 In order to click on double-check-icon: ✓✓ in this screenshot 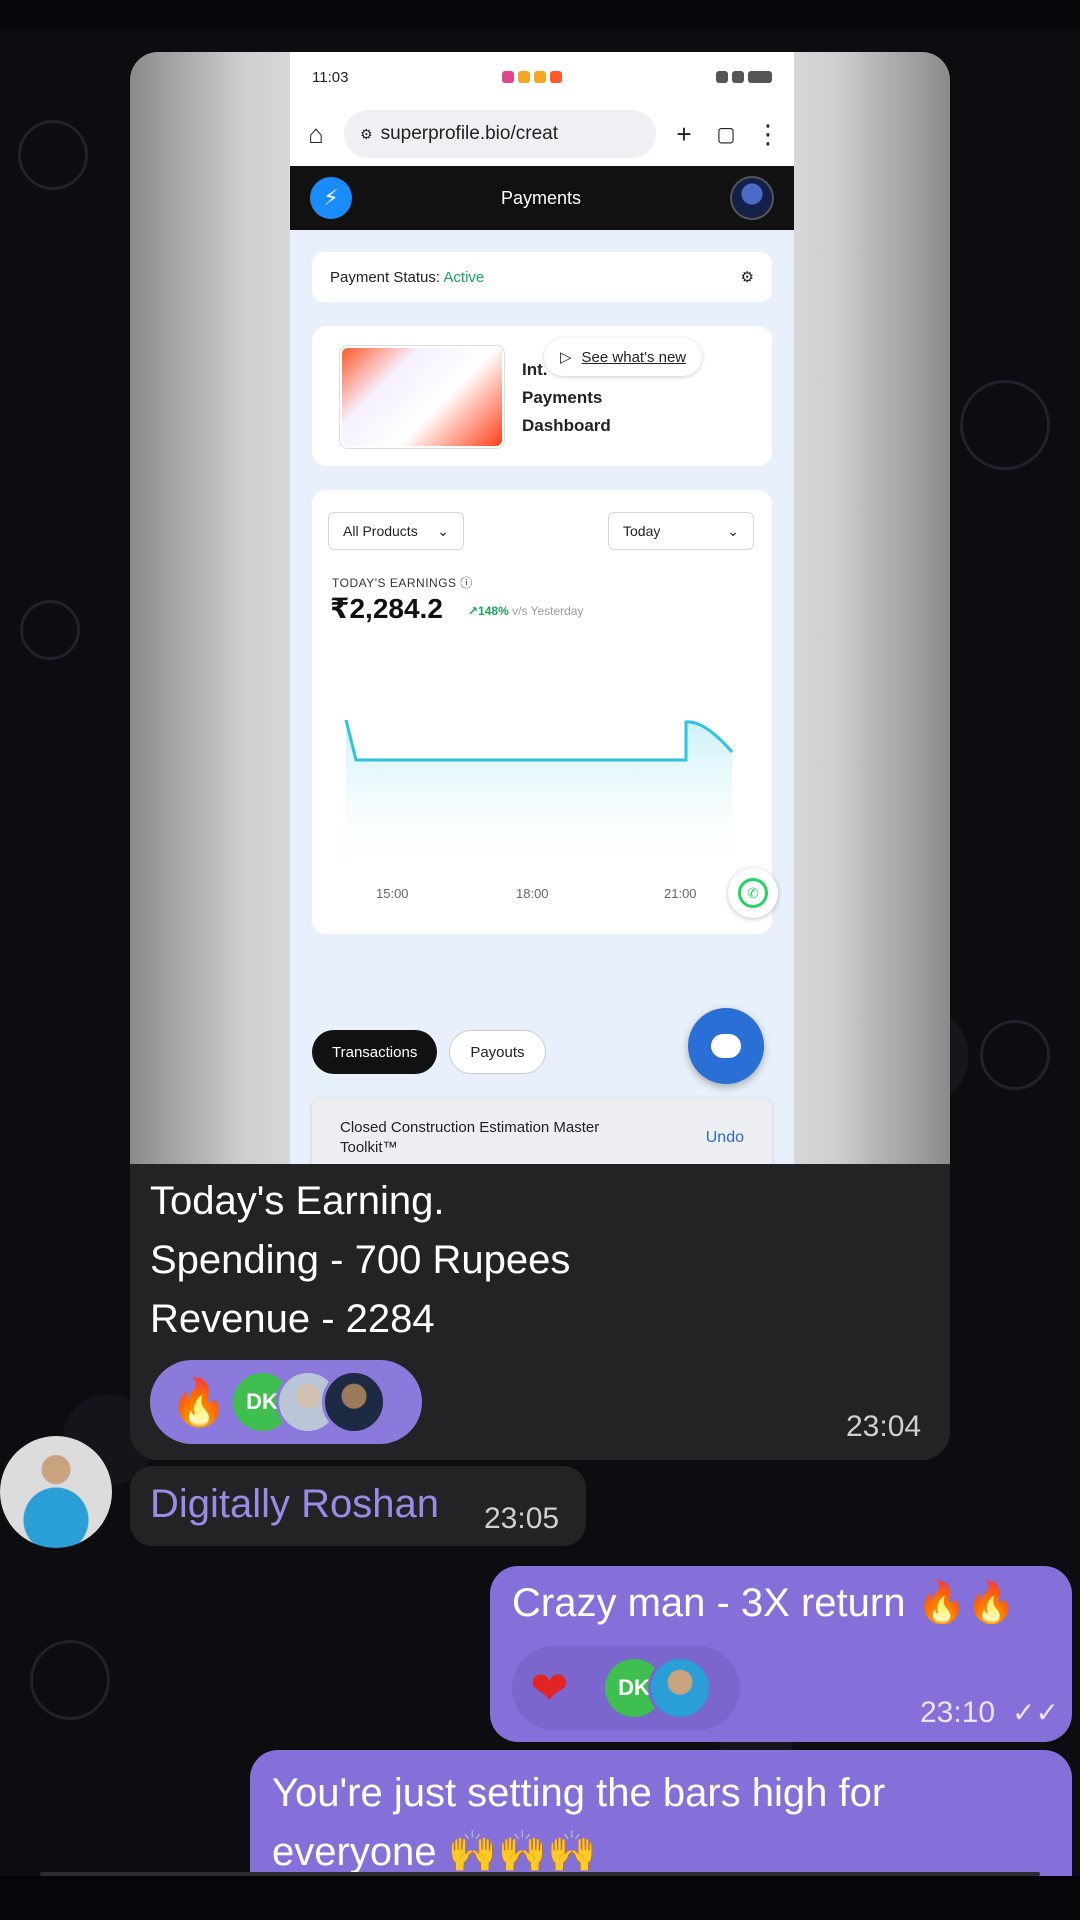, I will do `click(1035, 1712)`.